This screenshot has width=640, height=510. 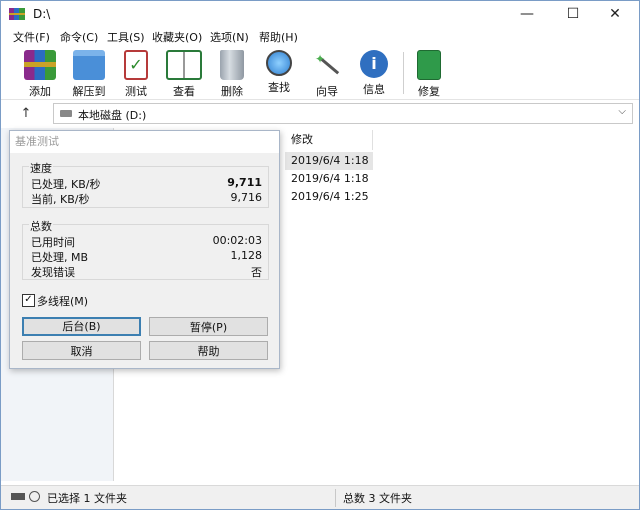 I want to click on toolbar-delete-button: 删除, so click(x=232, y=74).